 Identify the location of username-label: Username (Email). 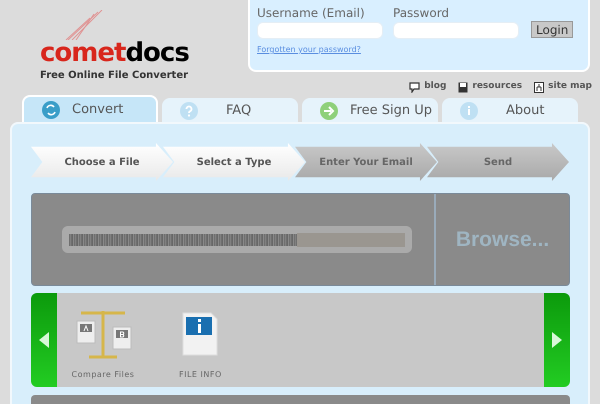
(311, 13).